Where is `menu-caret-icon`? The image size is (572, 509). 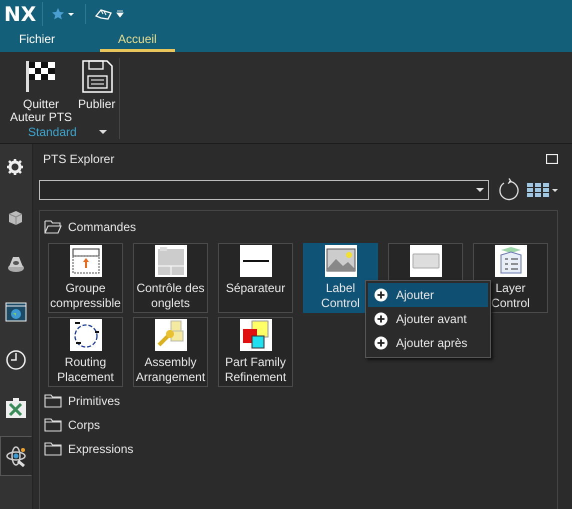
menu-caret-icon is located at coordinates (120, 14).